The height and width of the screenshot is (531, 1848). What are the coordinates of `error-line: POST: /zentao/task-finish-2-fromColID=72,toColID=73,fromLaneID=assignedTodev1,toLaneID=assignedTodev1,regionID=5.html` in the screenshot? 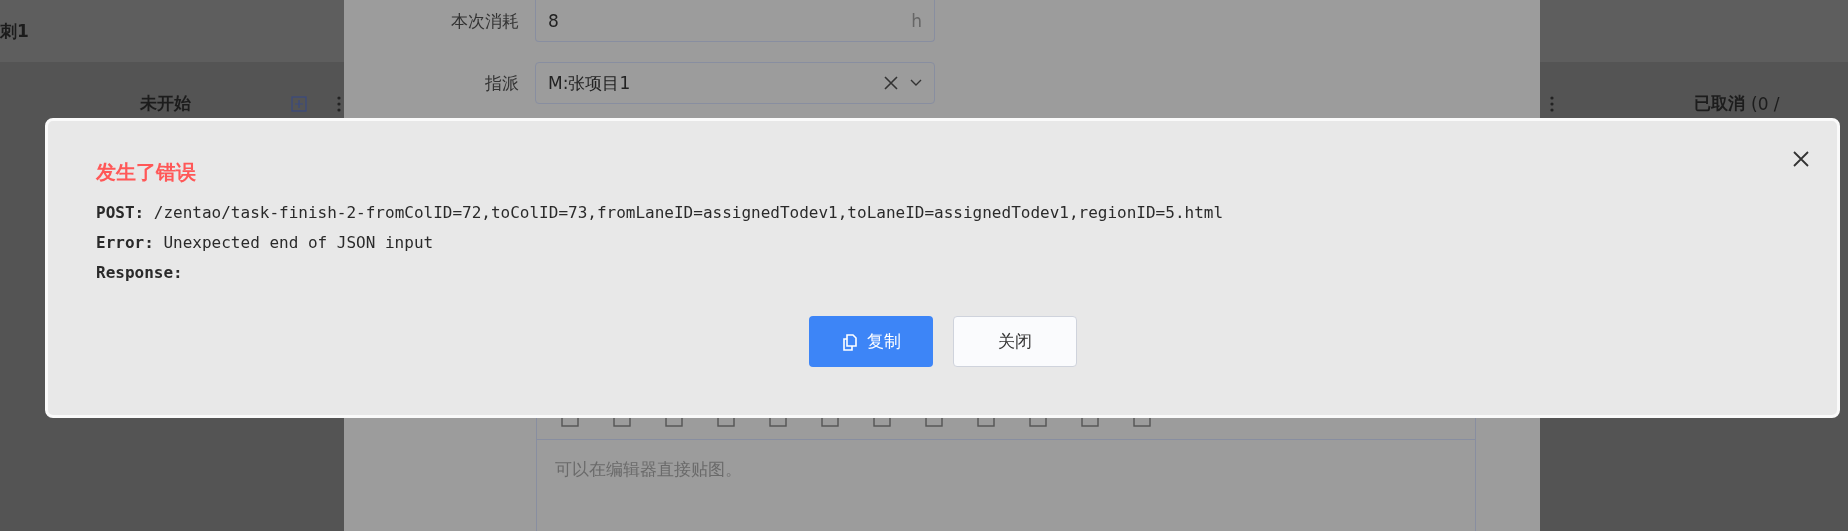 It's located at (660, 213).